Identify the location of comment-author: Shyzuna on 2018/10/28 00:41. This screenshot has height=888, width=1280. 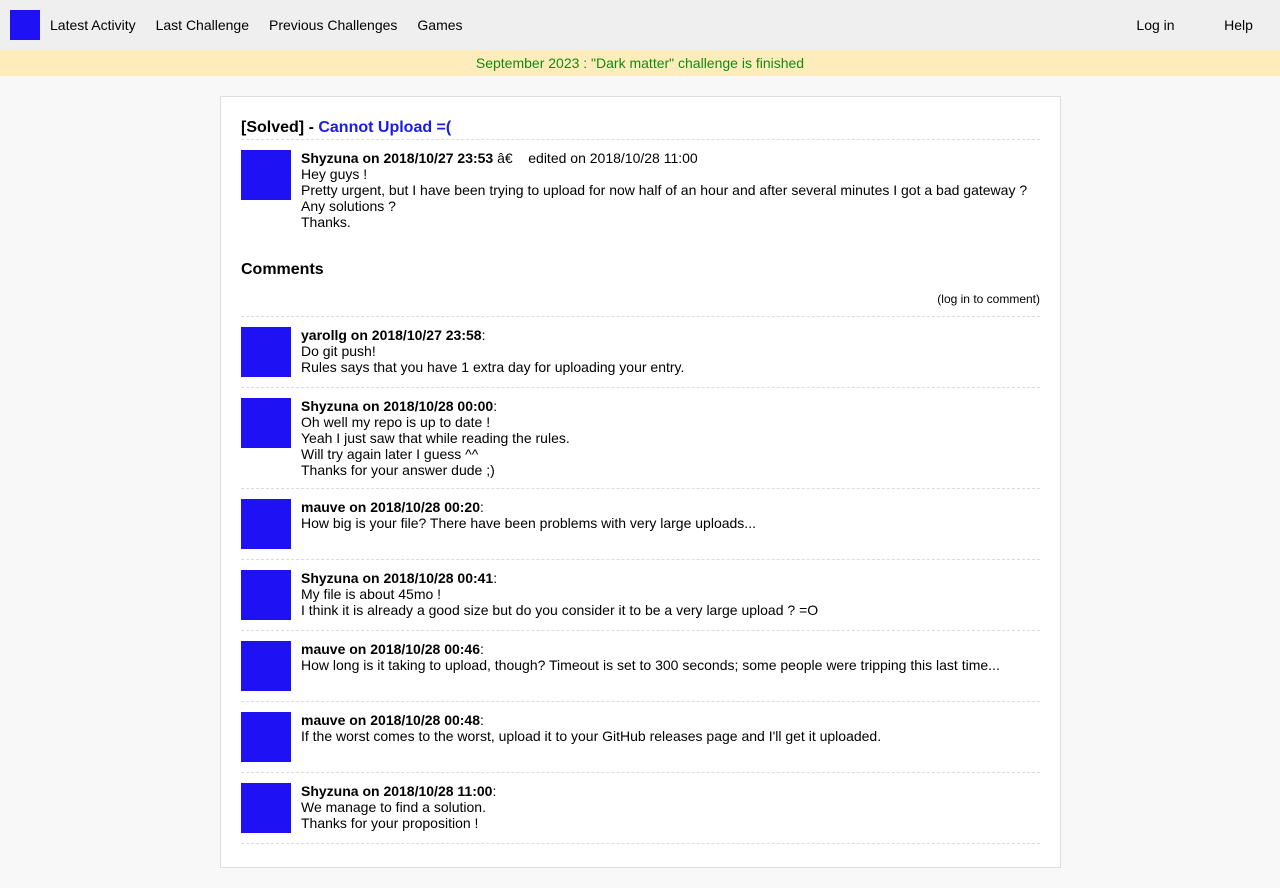
(397, 578).